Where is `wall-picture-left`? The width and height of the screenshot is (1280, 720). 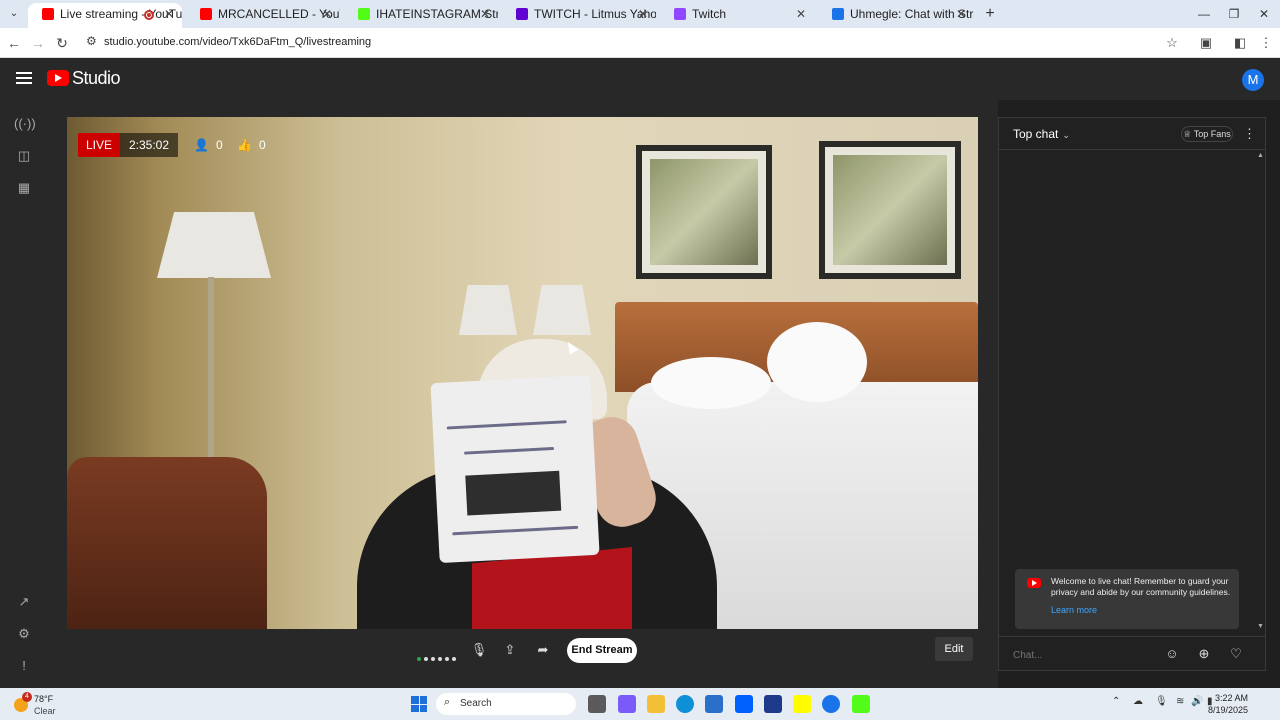 wall-picture-left is located at coordinates (704, 212).